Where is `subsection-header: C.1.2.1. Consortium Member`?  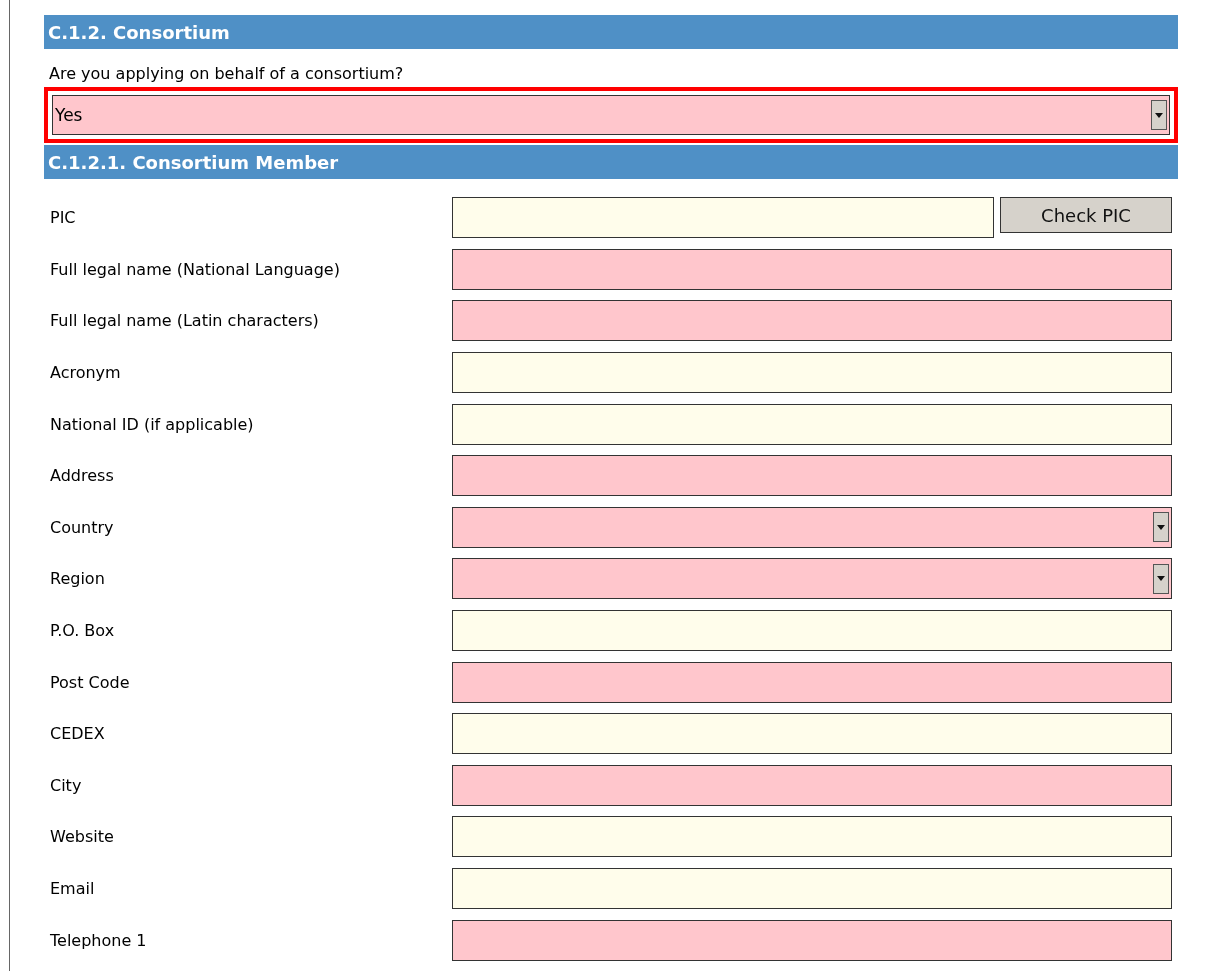
subsection-header: C.1.2.1. Consortium Member is located at coordinates (611, 162).